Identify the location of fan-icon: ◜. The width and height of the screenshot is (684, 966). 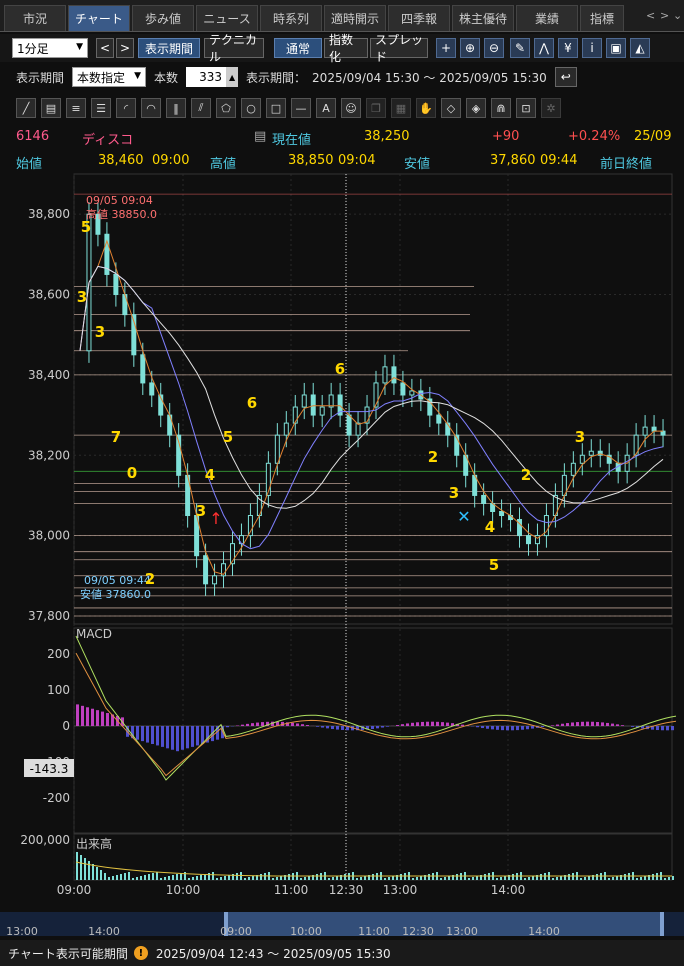
(126, 108).